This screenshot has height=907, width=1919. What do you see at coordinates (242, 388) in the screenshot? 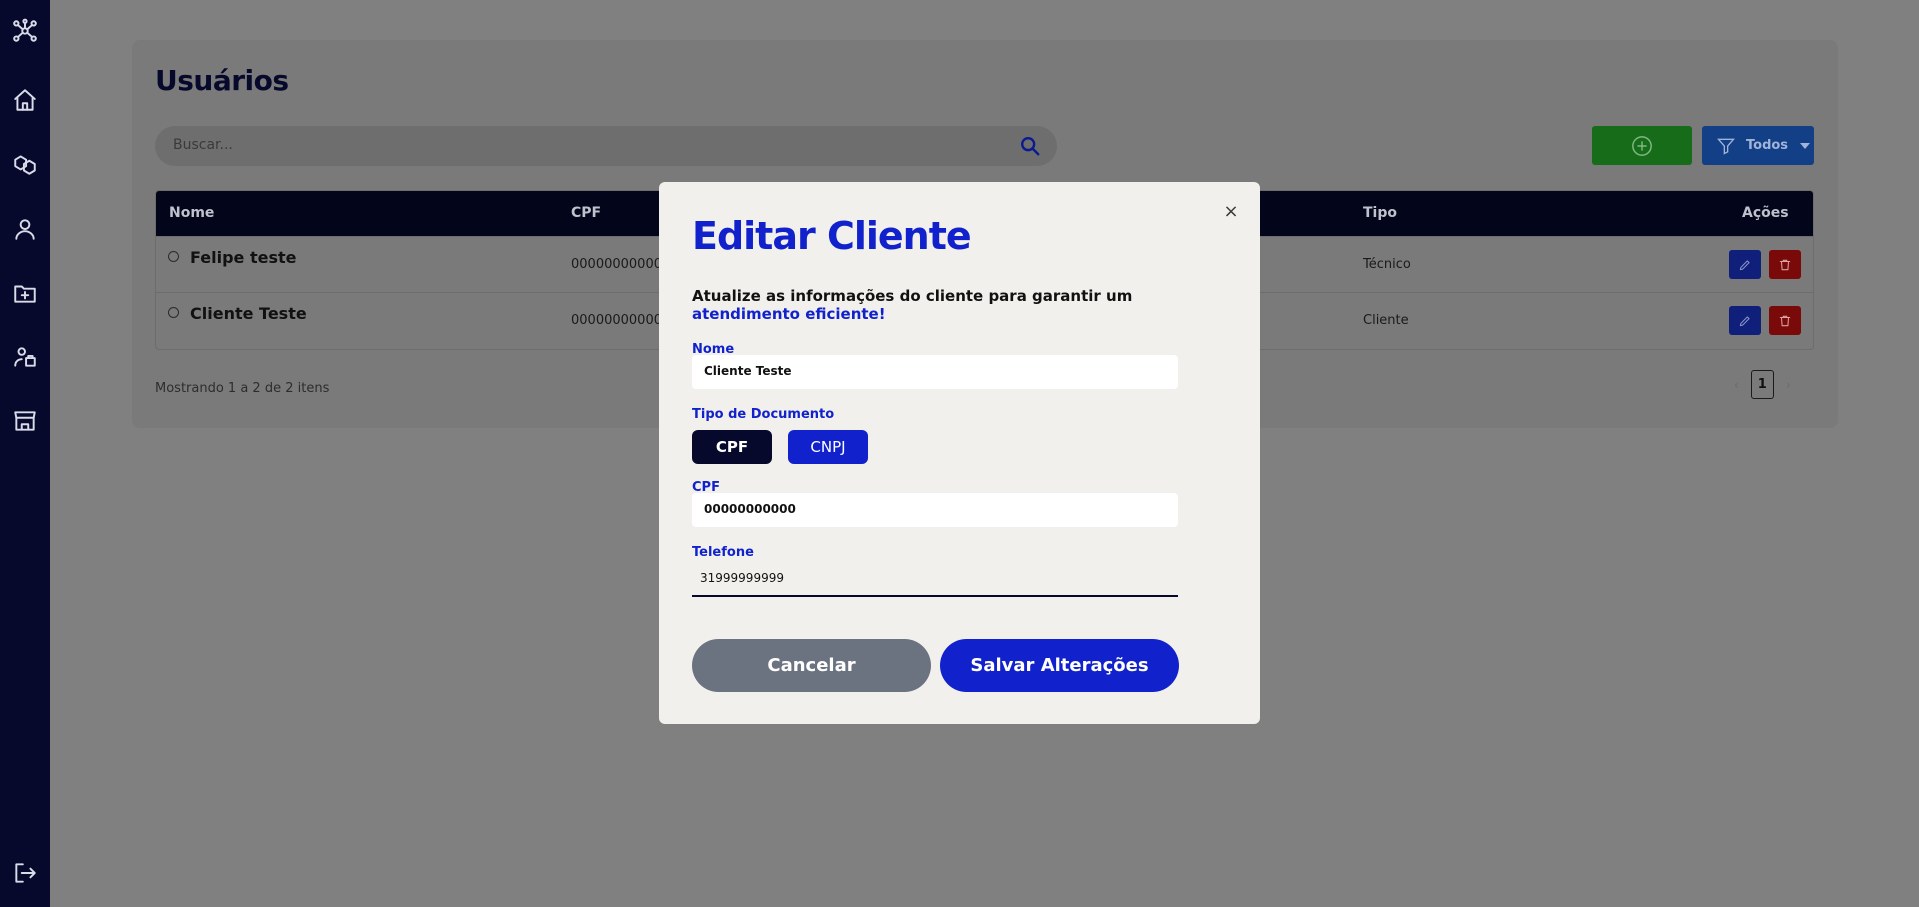
I see `pagination-summary: Mostrando 1 a 2 de 2 itens` at bounding box center [242, 388].